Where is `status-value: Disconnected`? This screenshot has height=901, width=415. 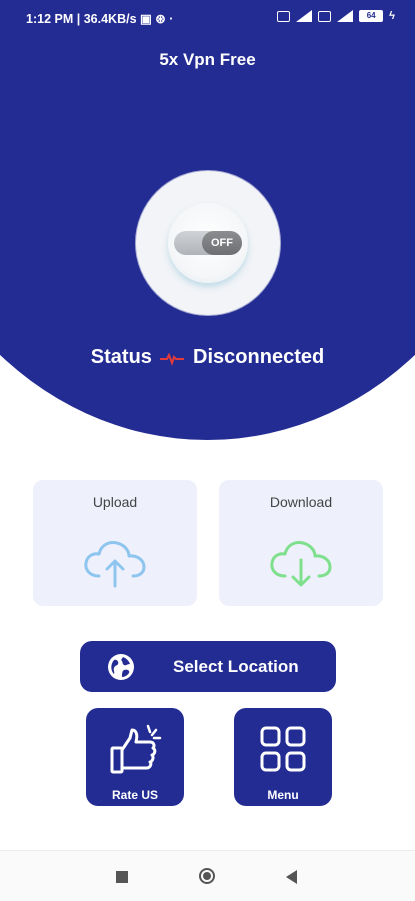 status-value: Disconnected is located at coordinates (259, 357).